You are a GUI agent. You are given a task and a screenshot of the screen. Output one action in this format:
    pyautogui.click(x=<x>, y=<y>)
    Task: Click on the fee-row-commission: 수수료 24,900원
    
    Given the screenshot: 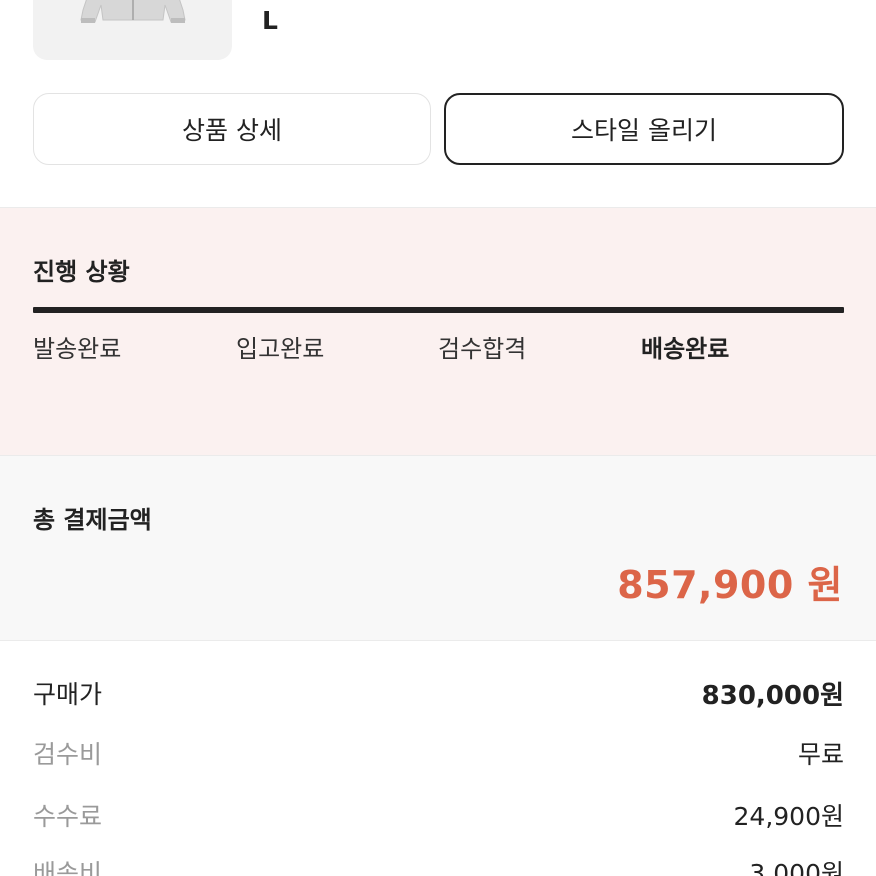 What is the action you would take?
    pyautogui.click(x=438, y=815)
    